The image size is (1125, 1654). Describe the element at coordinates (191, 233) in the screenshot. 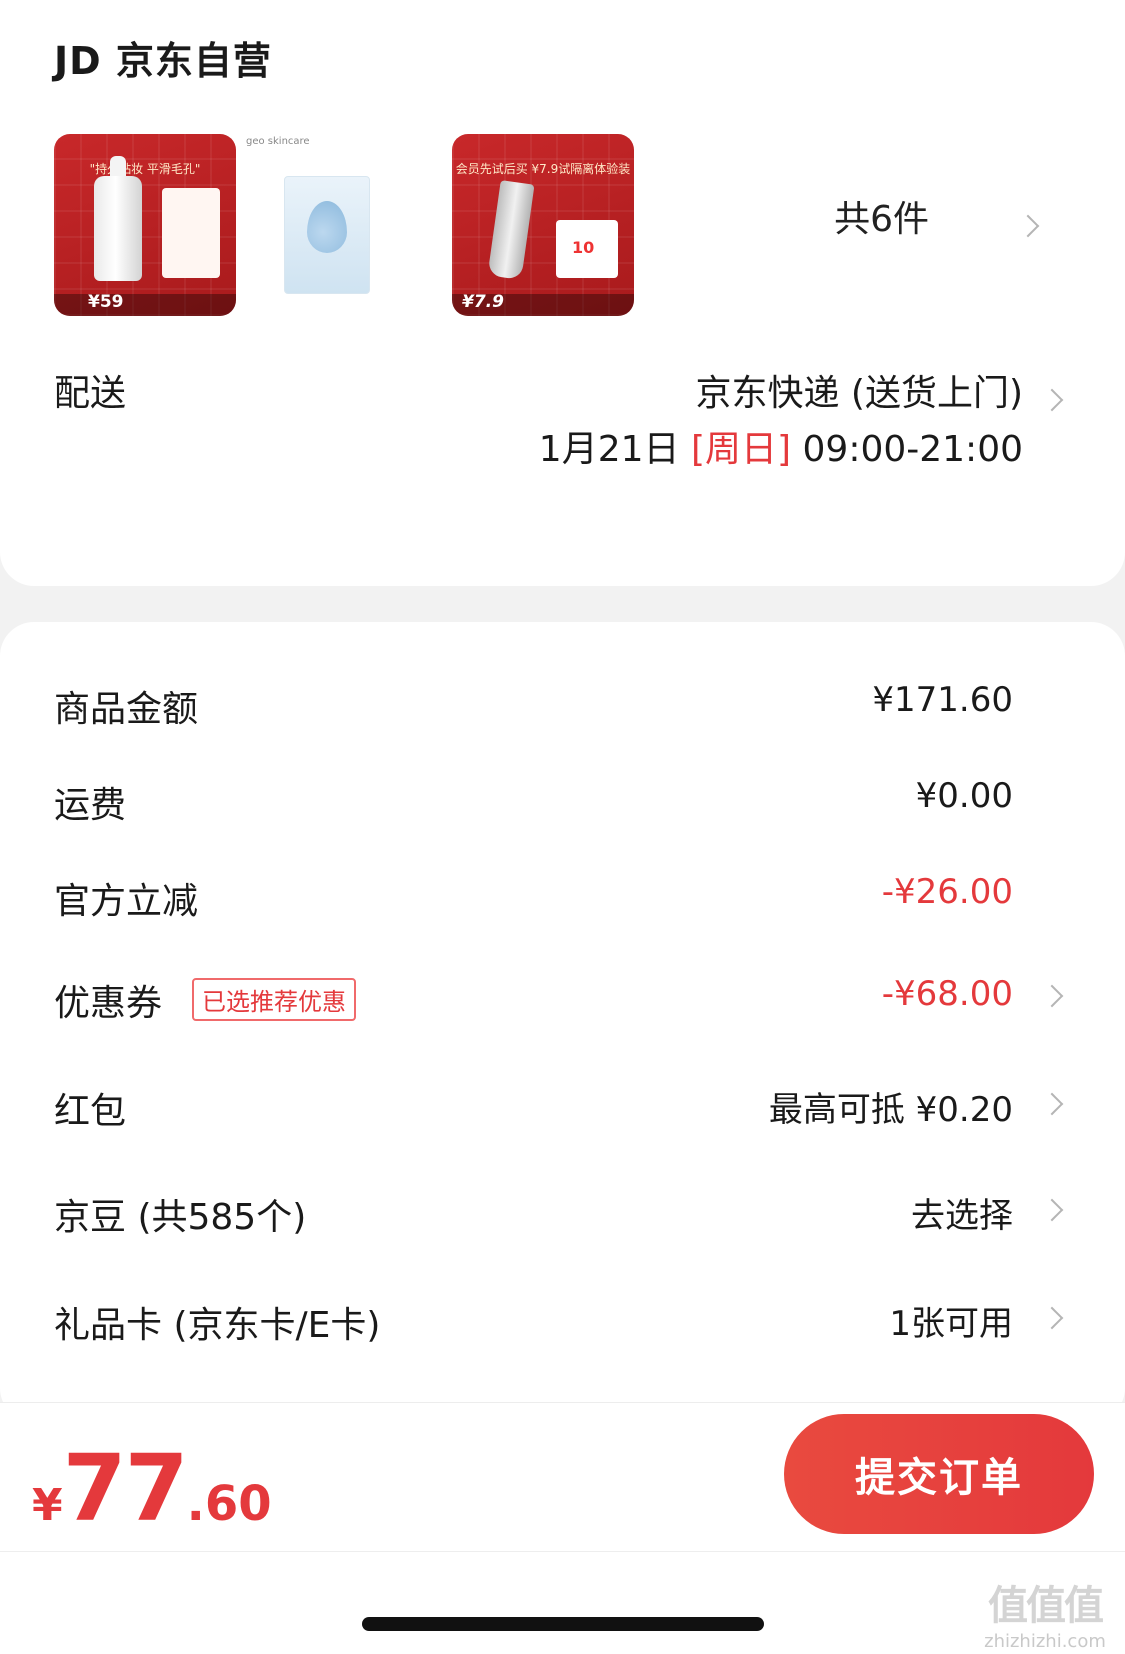

I see `product-info-card` at that location.